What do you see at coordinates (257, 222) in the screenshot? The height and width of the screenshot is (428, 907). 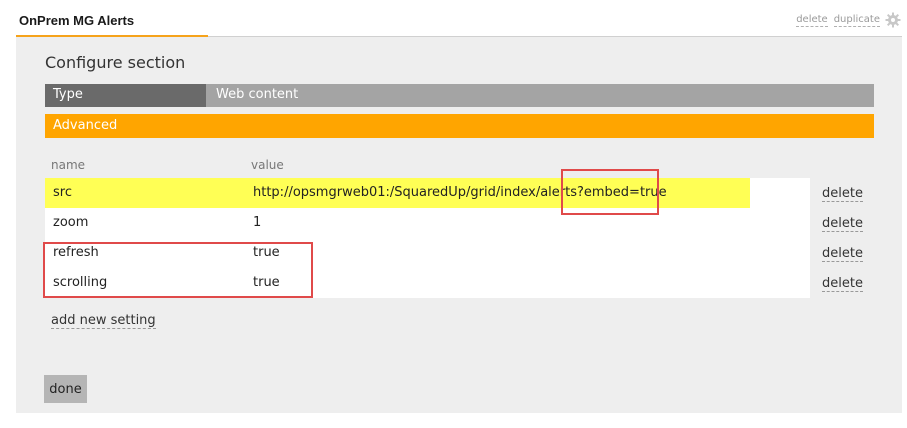 I see `setting-value: 1` at bounding box center [257, 222].